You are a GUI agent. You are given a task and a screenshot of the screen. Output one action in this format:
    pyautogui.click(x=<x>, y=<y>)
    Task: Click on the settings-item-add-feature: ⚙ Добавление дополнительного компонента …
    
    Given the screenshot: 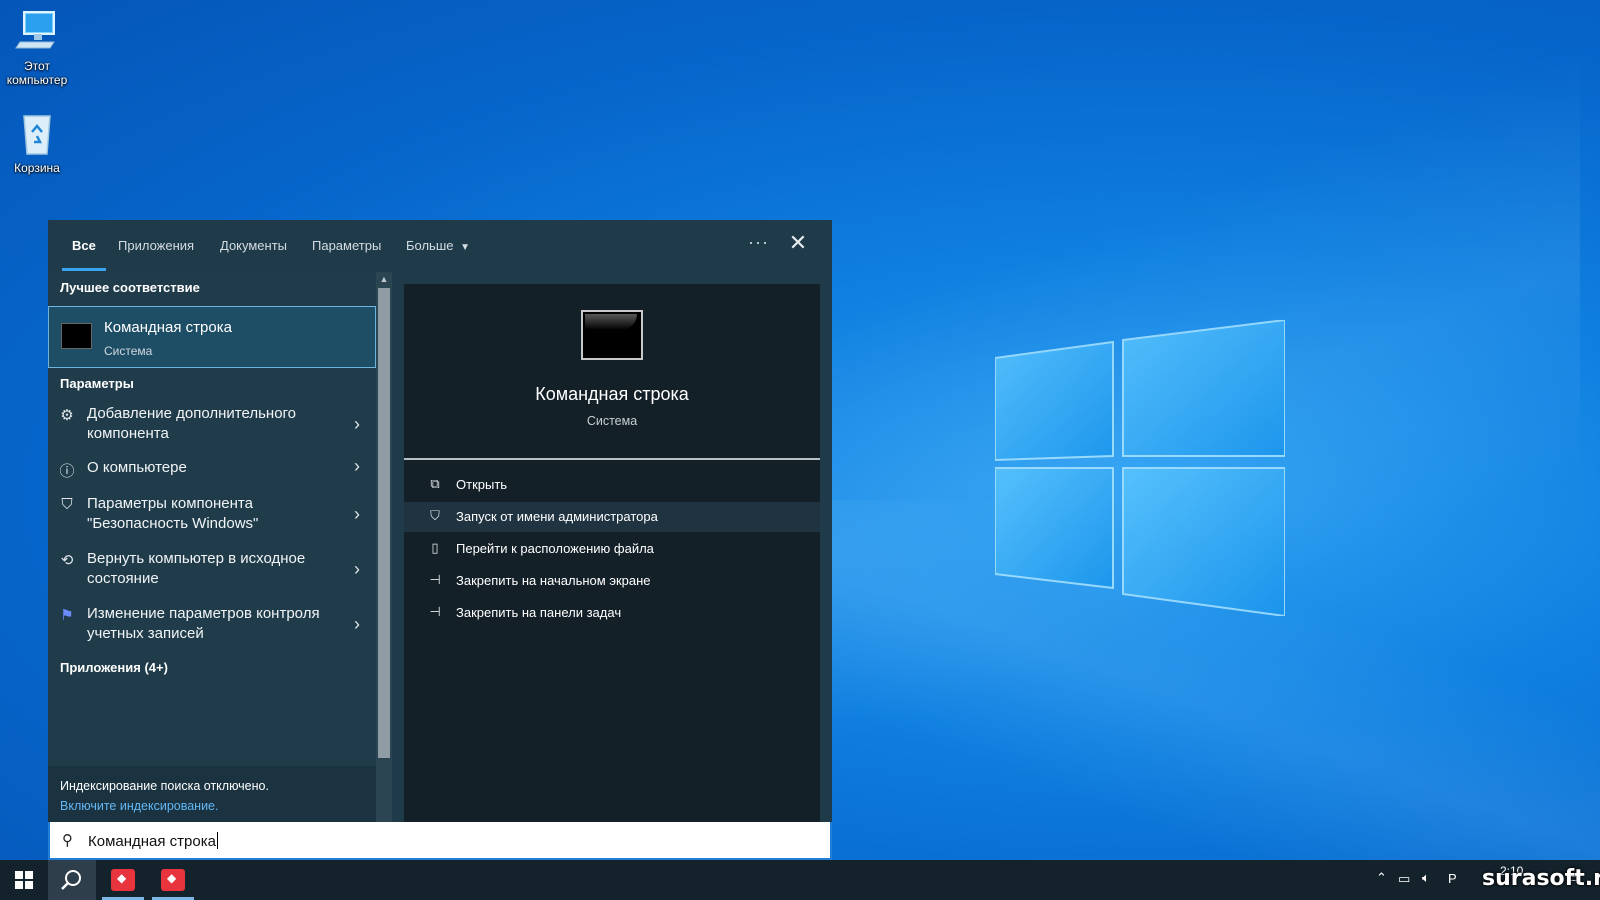 What is the action you would take?
    pyautogui.click(x=212, y=426)
    